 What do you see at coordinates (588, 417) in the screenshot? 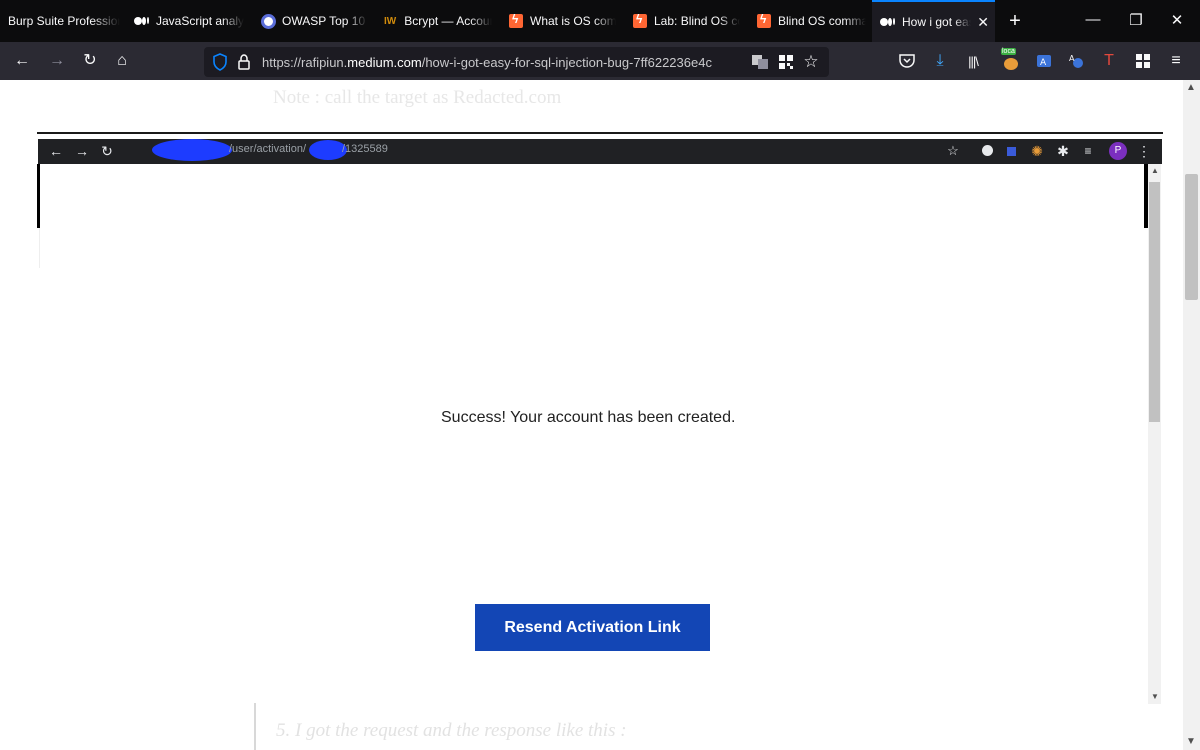
I see `success-message: Success! Your account has been created.` at bounding box center [588, 417].